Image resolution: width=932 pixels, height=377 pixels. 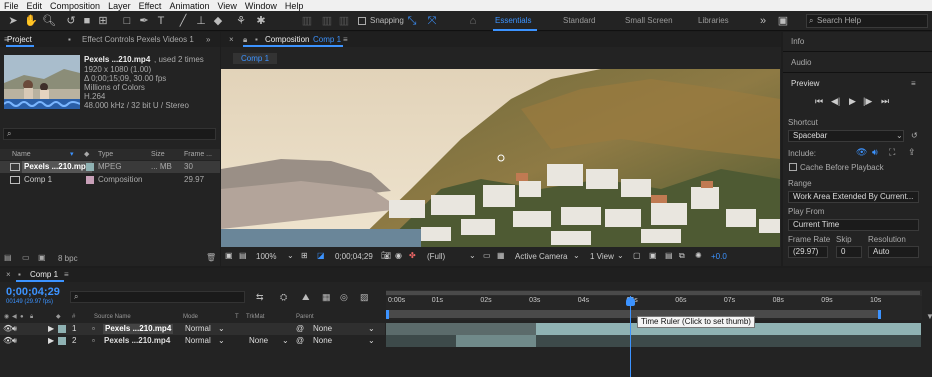 I want to click on label-color-swatch, so click(x=90, y=167).